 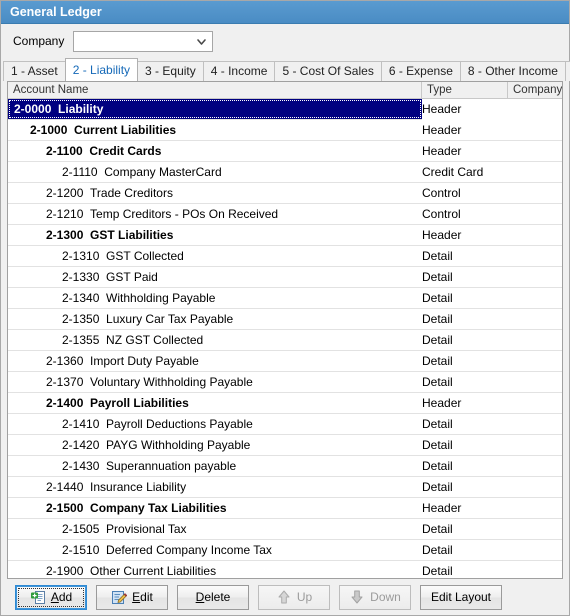 What do you see at coordinates (64, 151) in the screenshot?
I see `account-number: 2-1100` at bounding box center [64, 151].